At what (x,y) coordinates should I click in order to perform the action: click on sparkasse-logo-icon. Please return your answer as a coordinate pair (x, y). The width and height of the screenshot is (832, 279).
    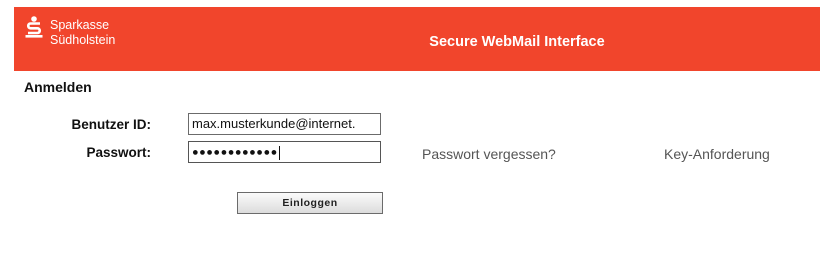
    Looking at the image, I should click on (34, 27).